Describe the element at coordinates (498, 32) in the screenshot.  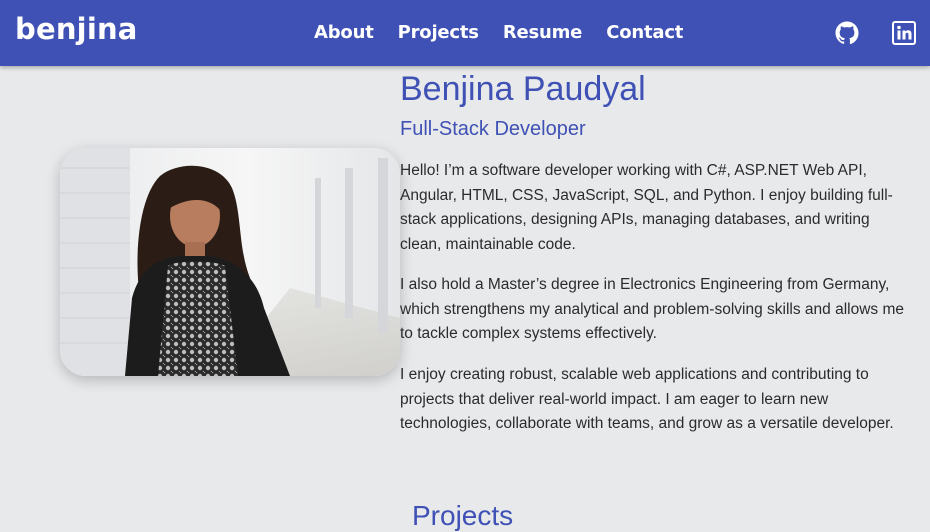
I see `nav-links: About Projects Resume Contact` at that location.